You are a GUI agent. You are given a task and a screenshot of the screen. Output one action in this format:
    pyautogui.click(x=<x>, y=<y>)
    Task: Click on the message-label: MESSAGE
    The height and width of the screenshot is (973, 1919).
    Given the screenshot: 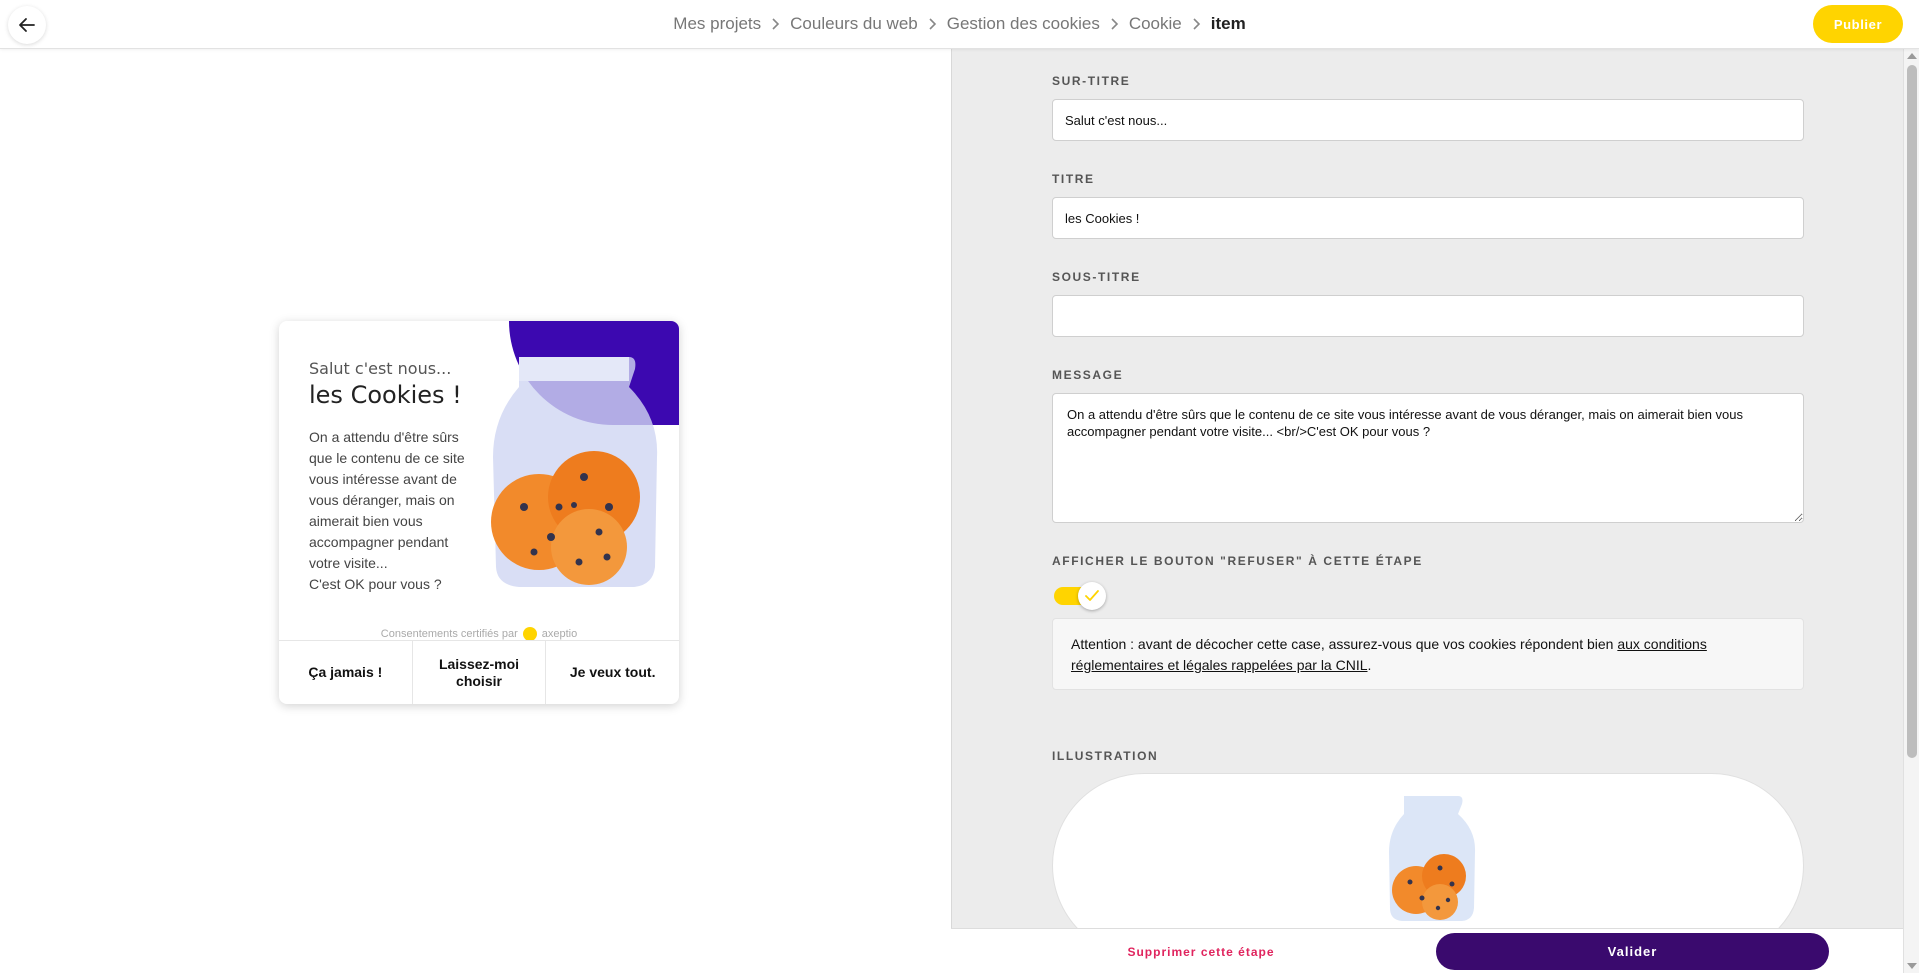 What is the action you would take?
    pyautogui.click(x=1088, y=375)
    